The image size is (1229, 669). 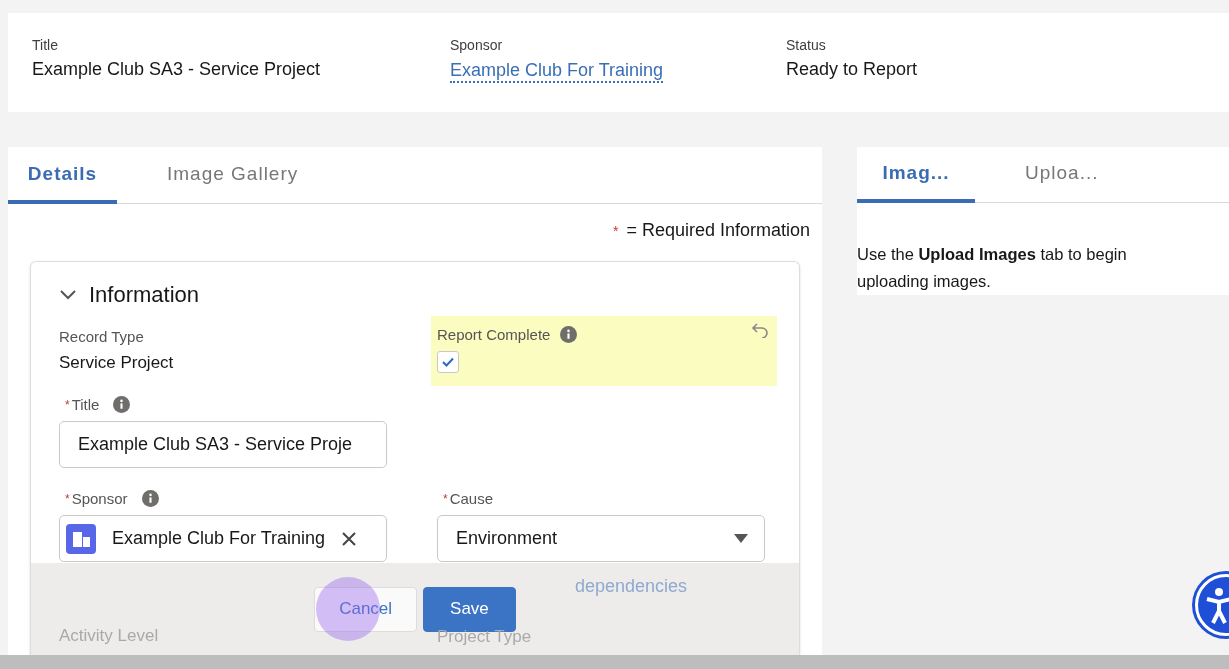 What do you see at coordinates (601, 538) in the screenshot?
I see `cause-select: Environment` at bounding box center [601, 538].